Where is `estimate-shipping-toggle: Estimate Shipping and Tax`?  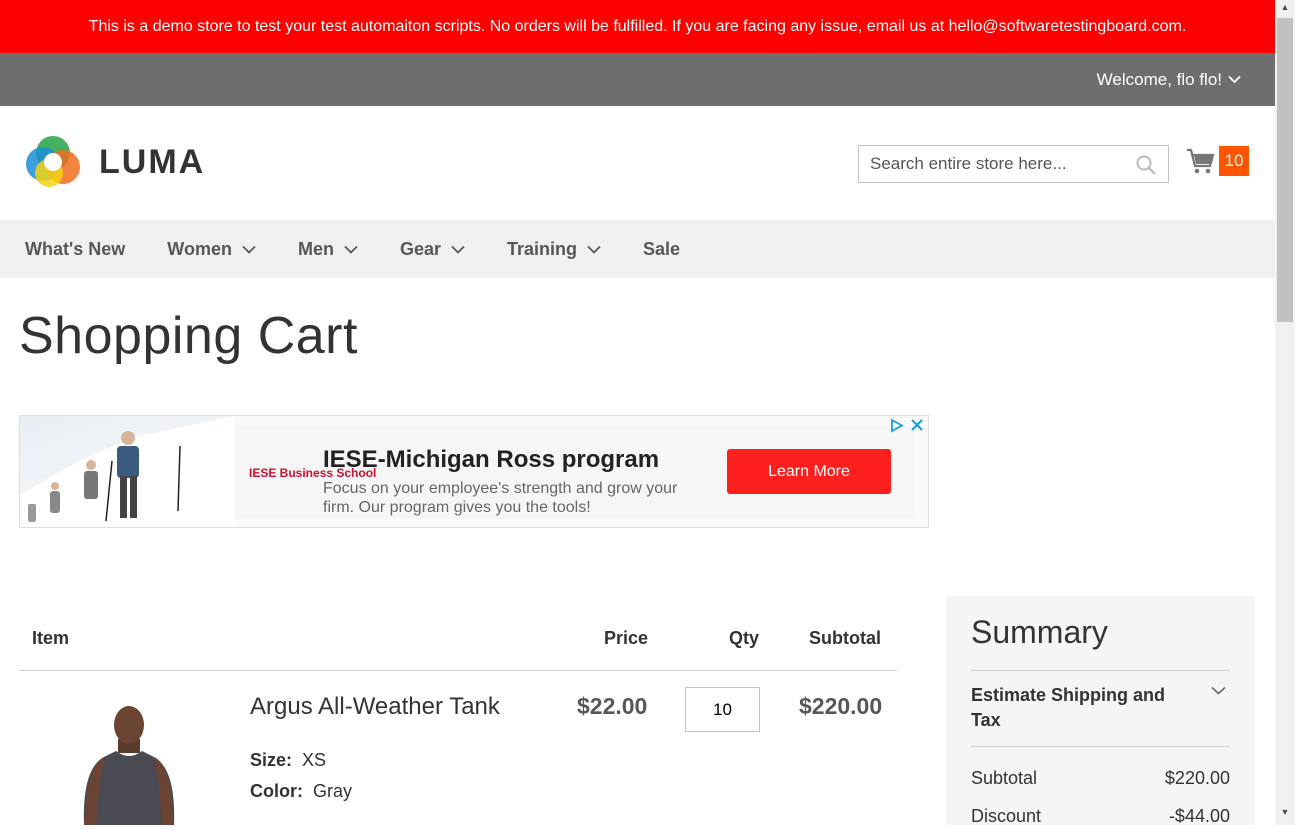 estimate-shipping-toggle: Estimate Shipping and Tax is located at coordinates (1100, 709).